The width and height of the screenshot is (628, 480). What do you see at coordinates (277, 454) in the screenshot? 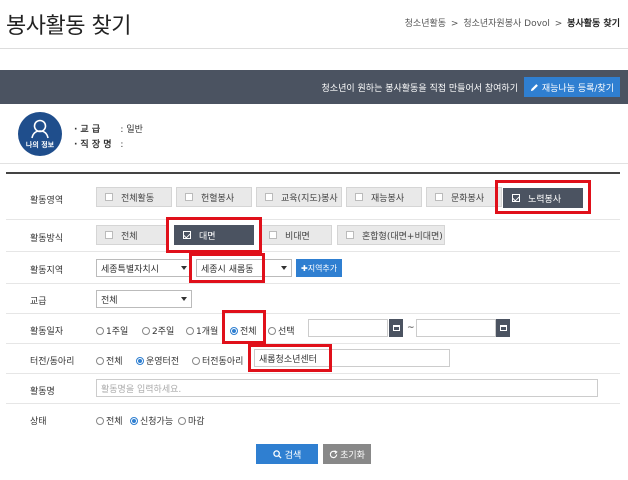
I see `search-icon` at bounding box center [277, 454].